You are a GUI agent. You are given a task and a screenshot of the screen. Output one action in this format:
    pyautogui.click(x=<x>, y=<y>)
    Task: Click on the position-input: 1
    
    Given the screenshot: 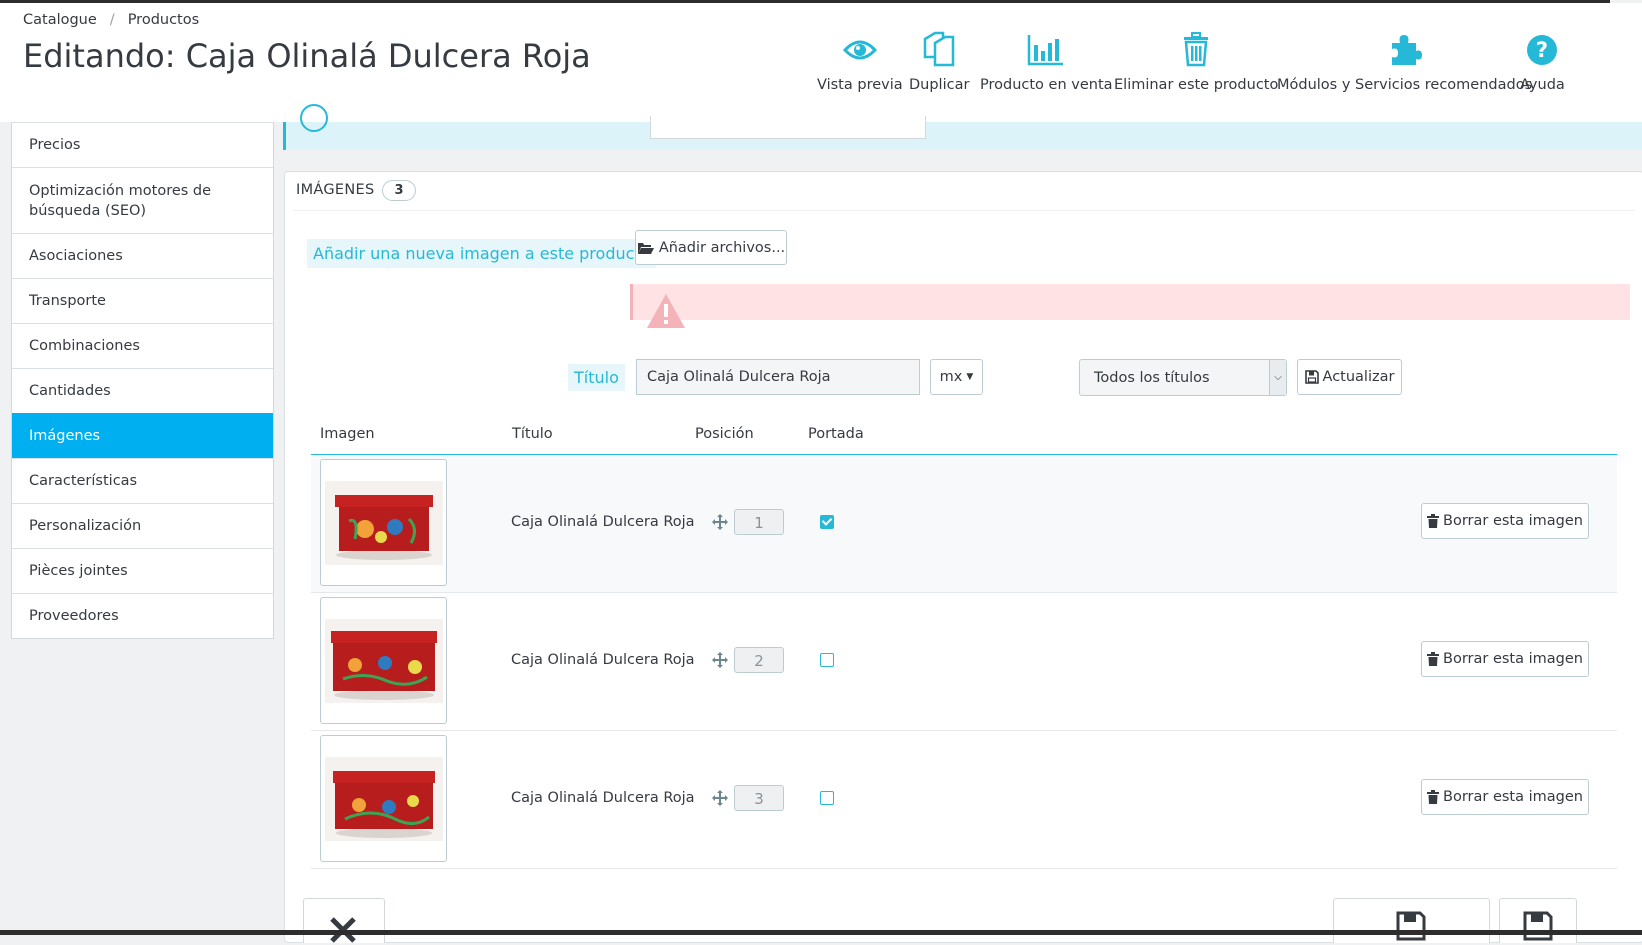 What is the action you would take?
    pyautogui.click(x=759, y=522)
    